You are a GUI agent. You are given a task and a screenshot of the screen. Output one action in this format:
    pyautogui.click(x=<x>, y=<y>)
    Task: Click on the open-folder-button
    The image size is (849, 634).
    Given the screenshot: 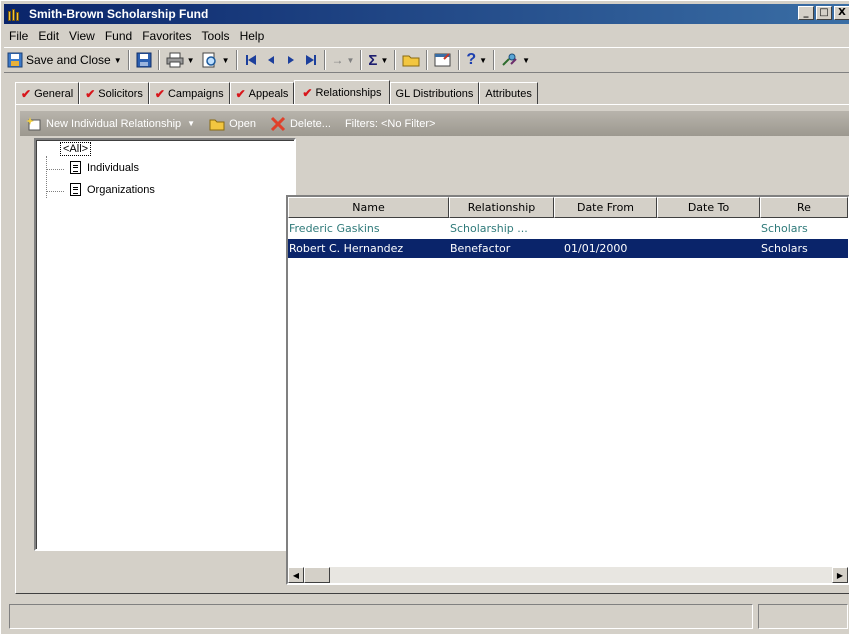 What is the action you would take?
    pyautogui.click(x=411, y=60)
    